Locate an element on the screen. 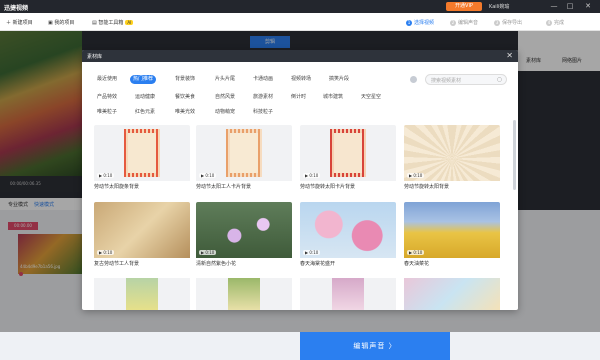 The image size is (600, 360). material-card: ▶ 0:10 春天海棠花盛开 is located at coordinates (348, 234).